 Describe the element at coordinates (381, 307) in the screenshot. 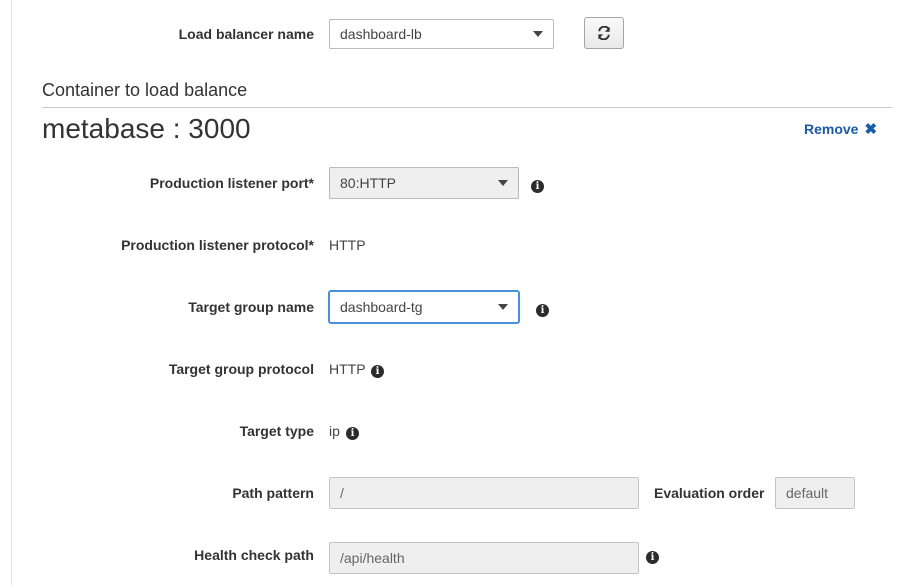

I see `target-group-name-value: dashboard-tg` at that location.